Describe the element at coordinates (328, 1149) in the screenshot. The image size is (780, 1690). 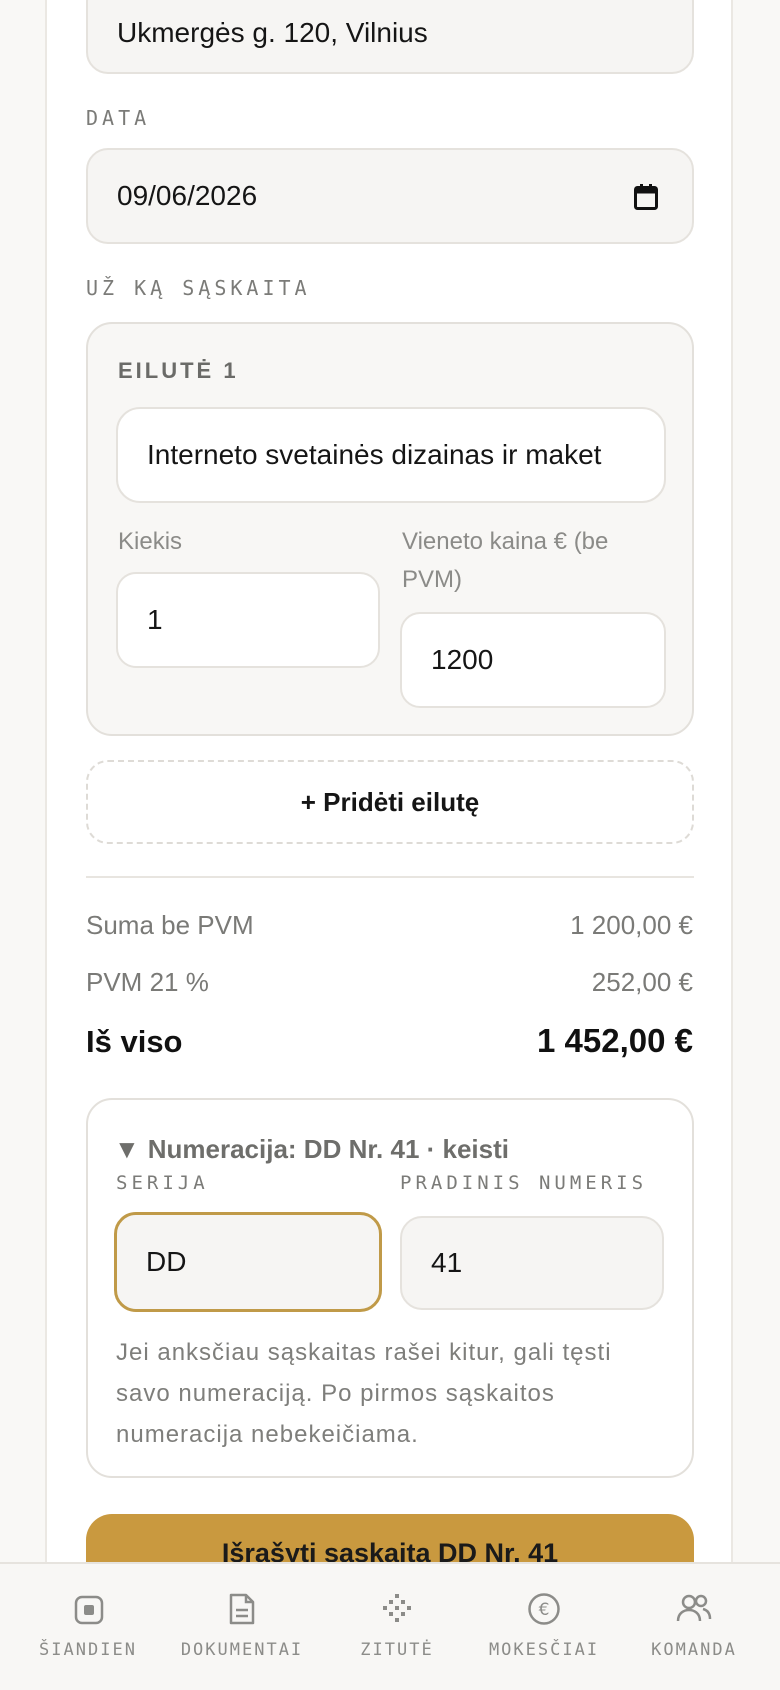
I see `numbering-summary: Numeracija: DD Nr. 41 · keisti` at that location.